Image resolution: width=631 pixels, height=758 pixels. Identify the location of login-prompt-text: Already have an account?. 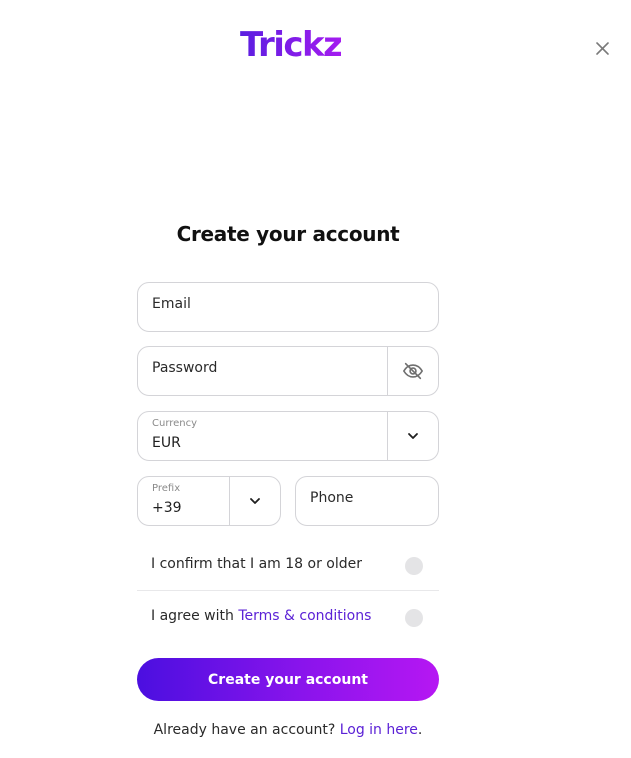
(246, 730).